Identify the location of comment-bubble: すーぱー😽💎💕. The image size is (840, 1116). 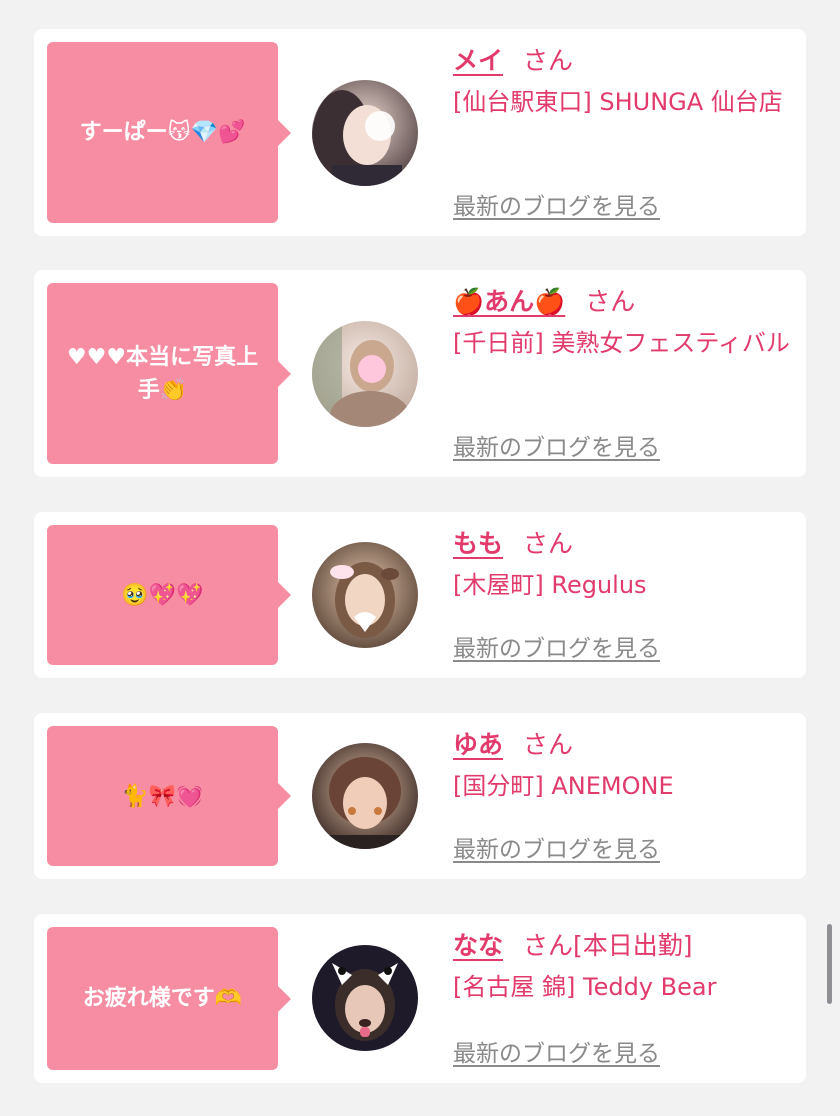
(169, 132).